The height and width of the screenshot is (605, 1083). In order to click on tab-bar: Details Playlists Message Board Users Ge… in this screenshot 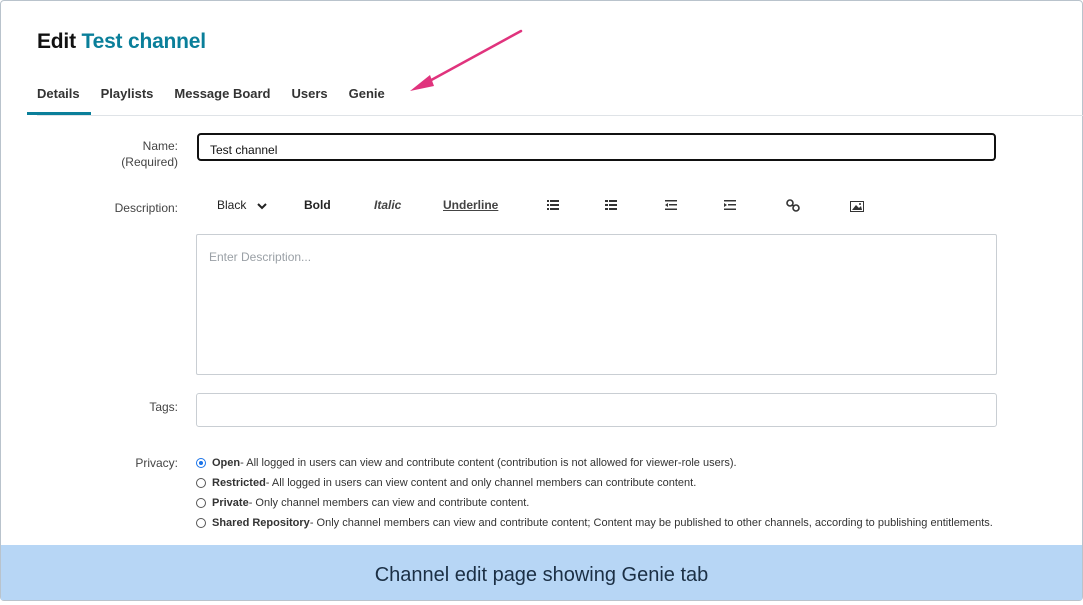, I will do `click(216, 101)`.